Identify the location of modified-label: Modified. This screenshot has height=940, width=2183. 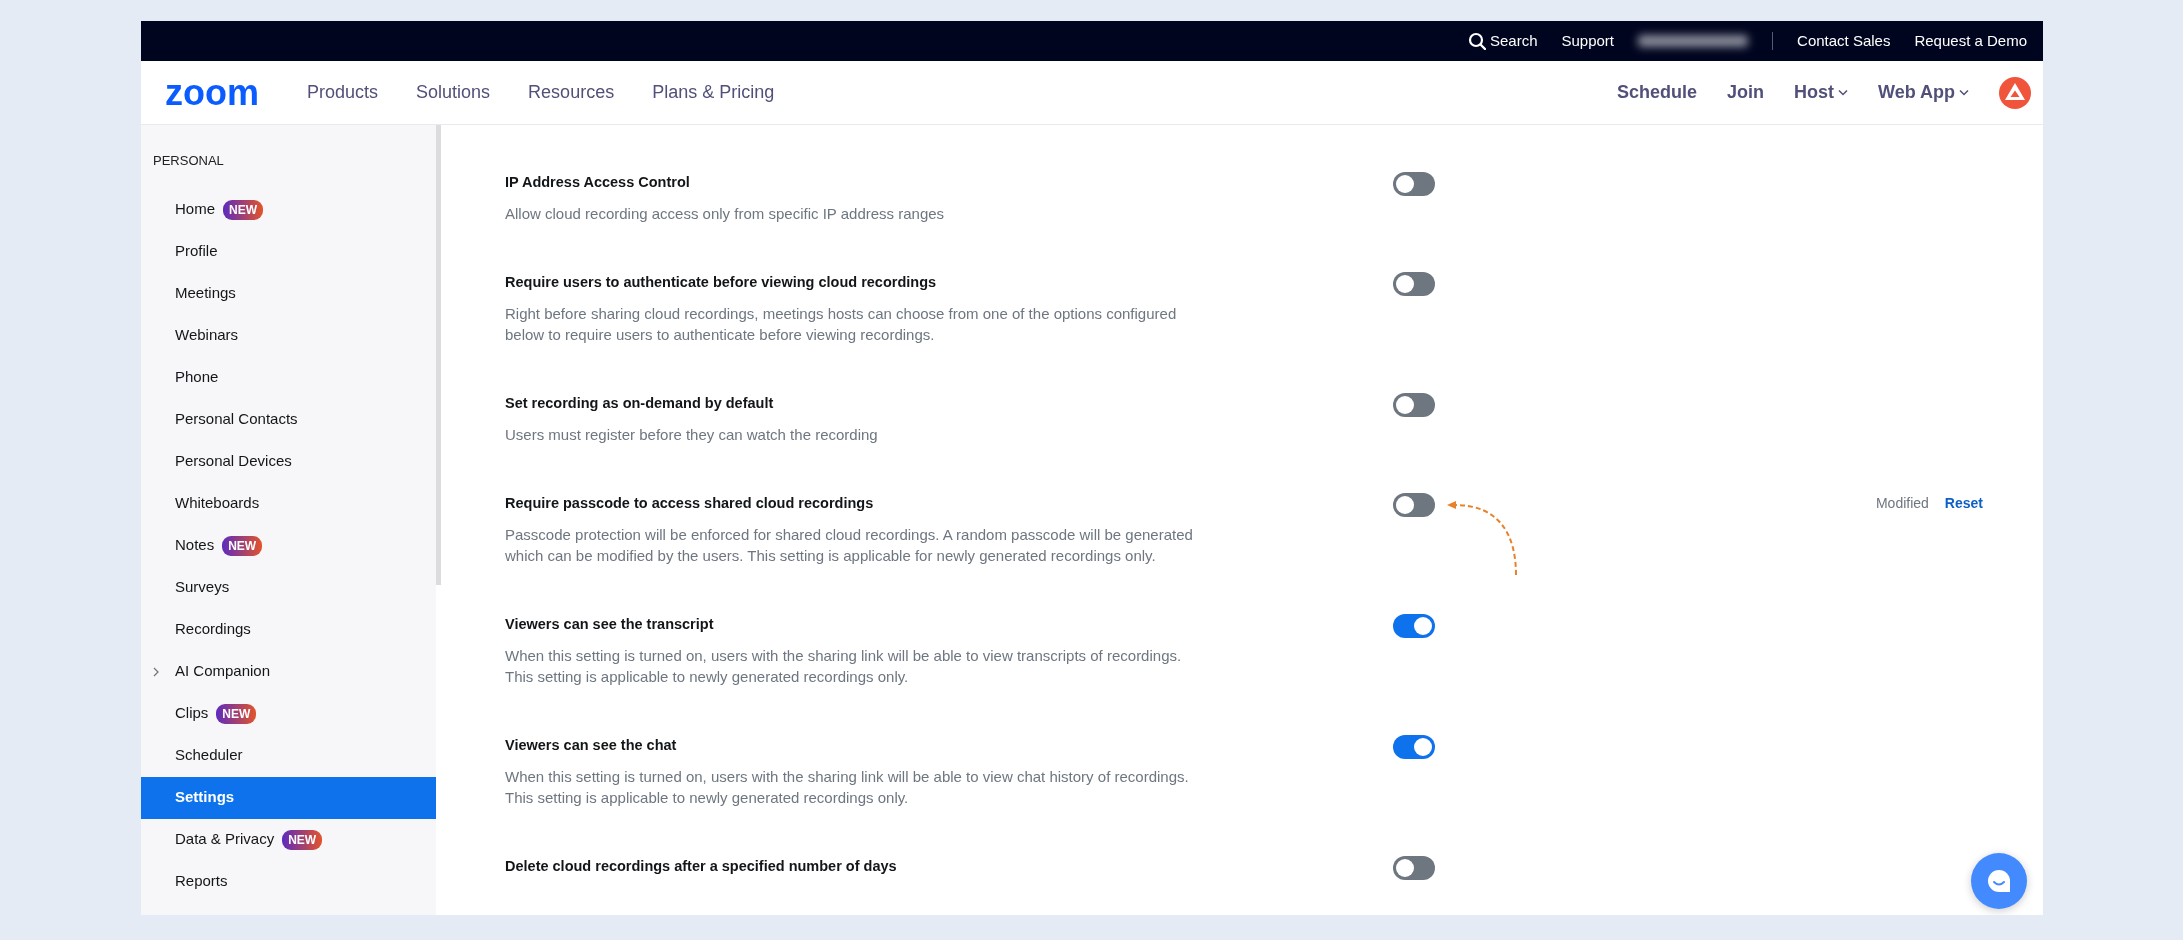
(1902, 503).